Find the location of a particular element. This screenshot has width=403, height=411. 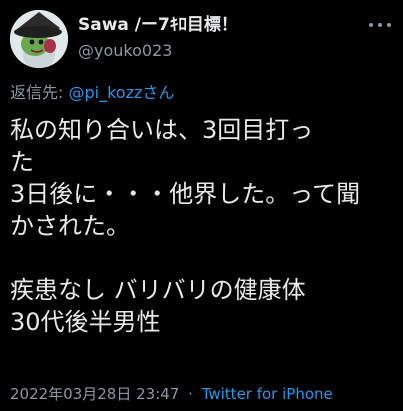

tweet-timestamp: 2022年03月28日 23:47 is located at coordinates (94, 394).